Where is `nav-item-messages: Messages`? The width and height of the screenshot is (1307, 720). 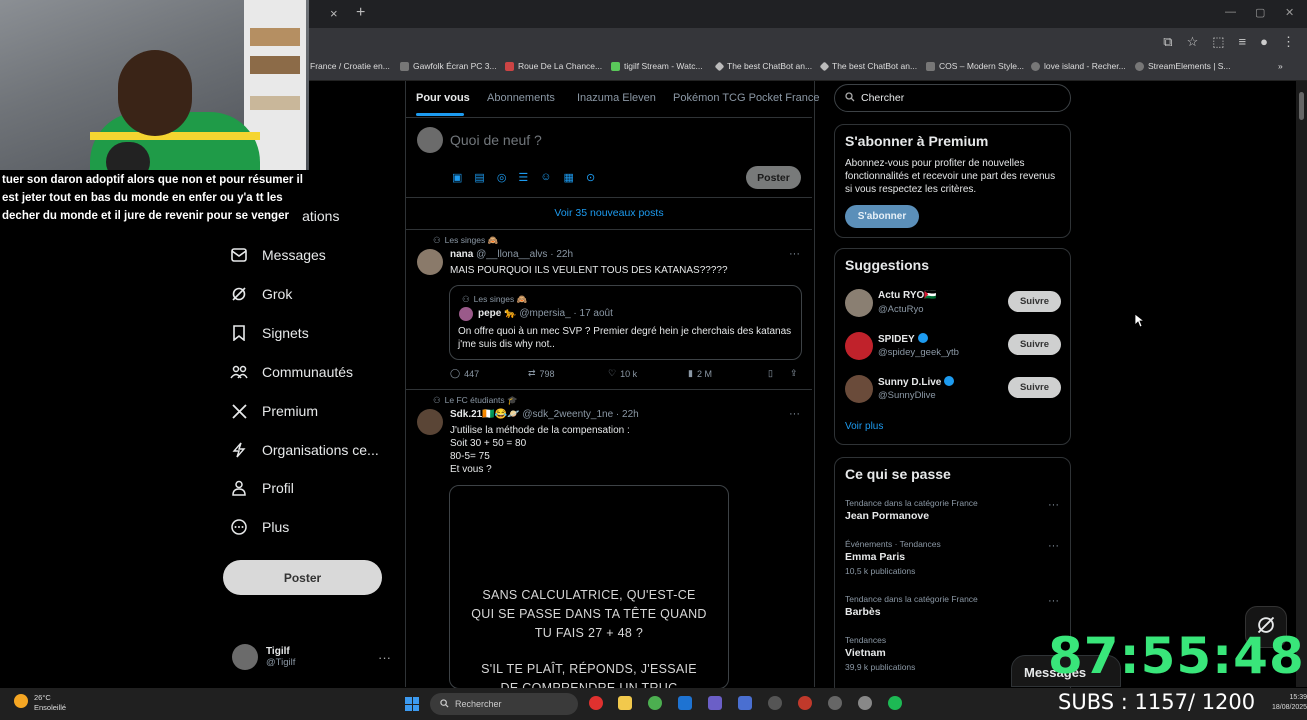 nav-item-messages: Messages is located at coordinates (278, 255).